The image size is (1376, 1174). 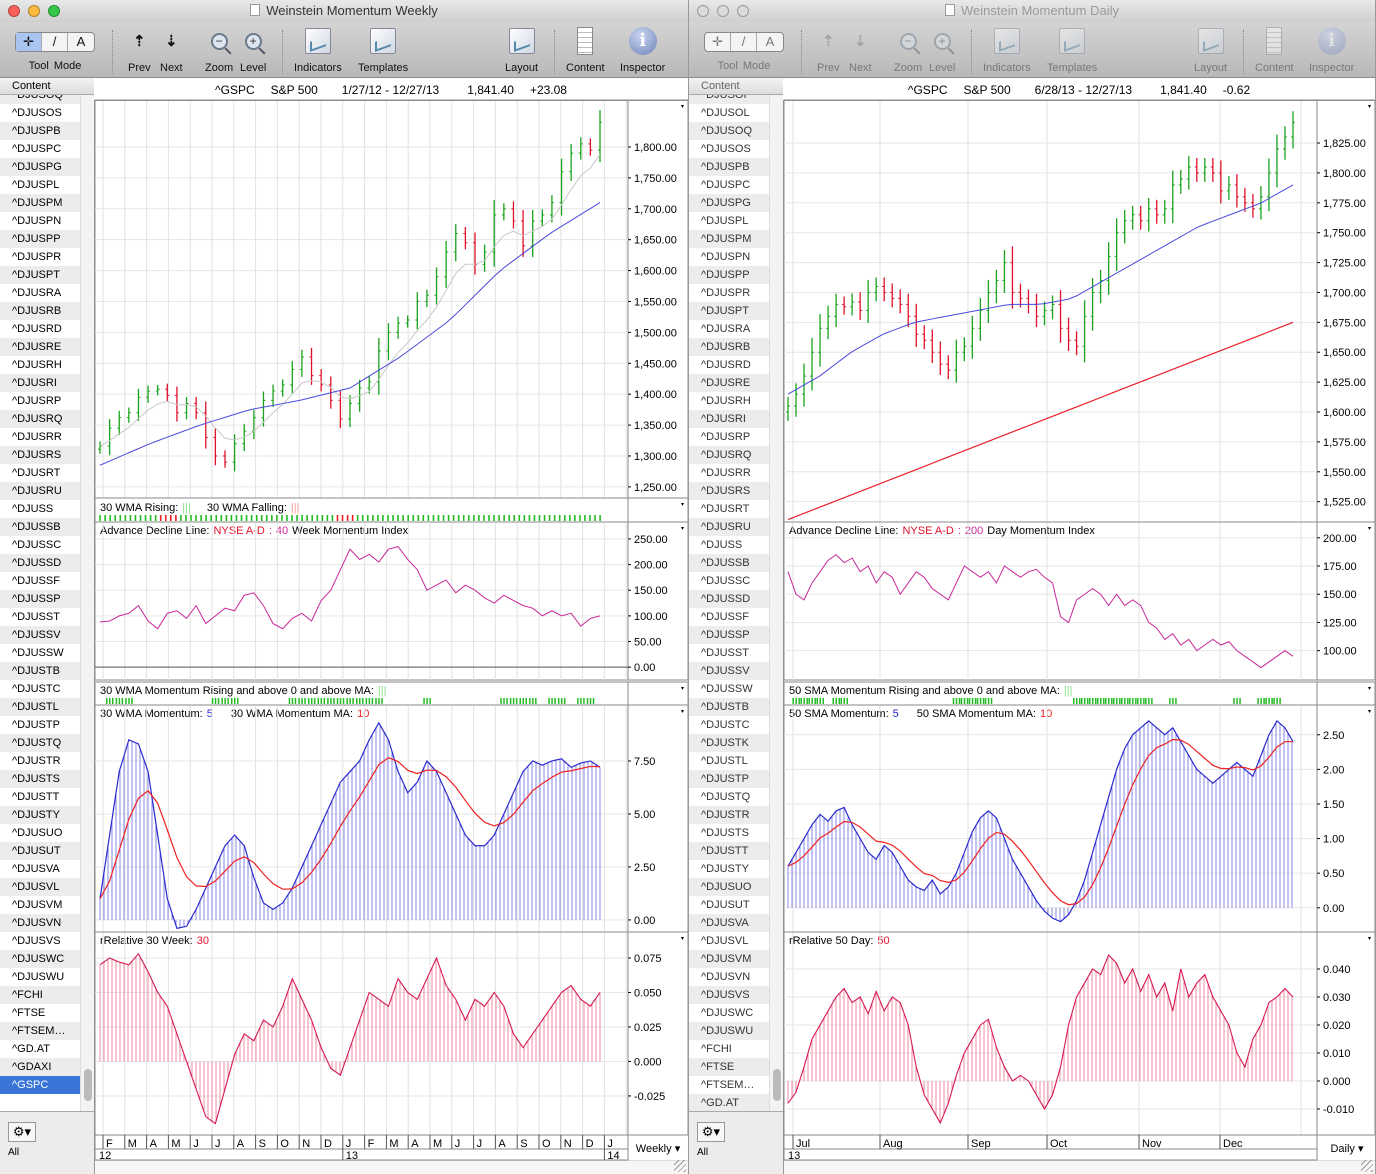 I want to click on axis-tick-label: 1,825.00, so click(x=1344, y=144).